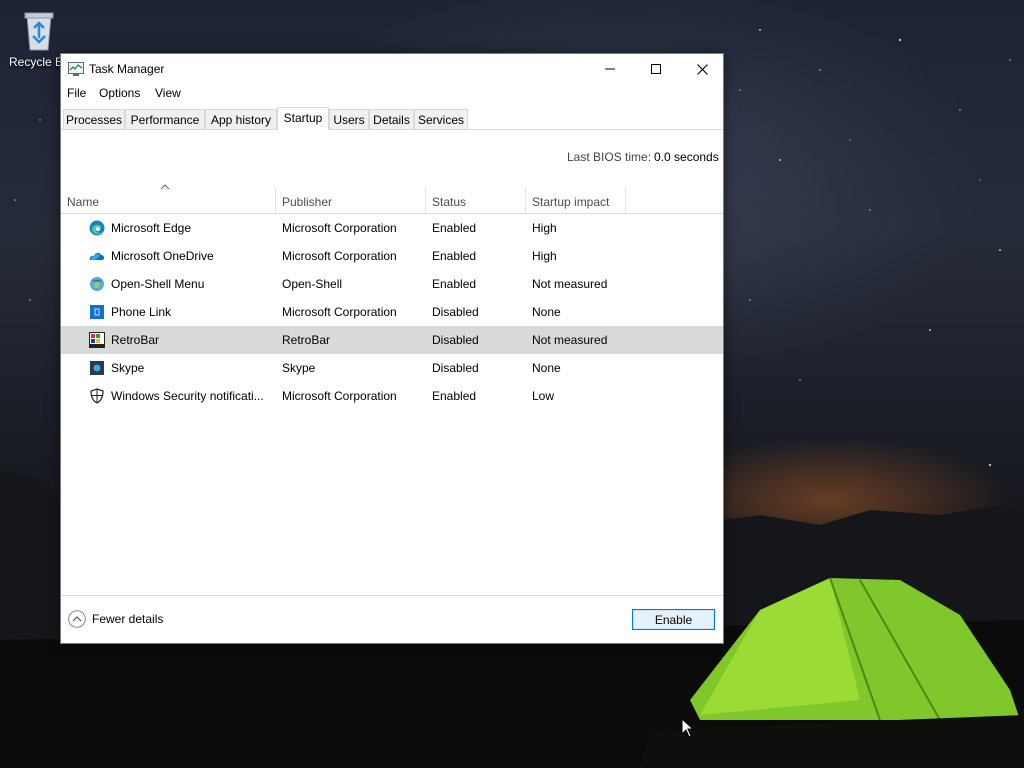 The image size is (1024, 768). I want to click on maximize-icon, so click(656, 69).